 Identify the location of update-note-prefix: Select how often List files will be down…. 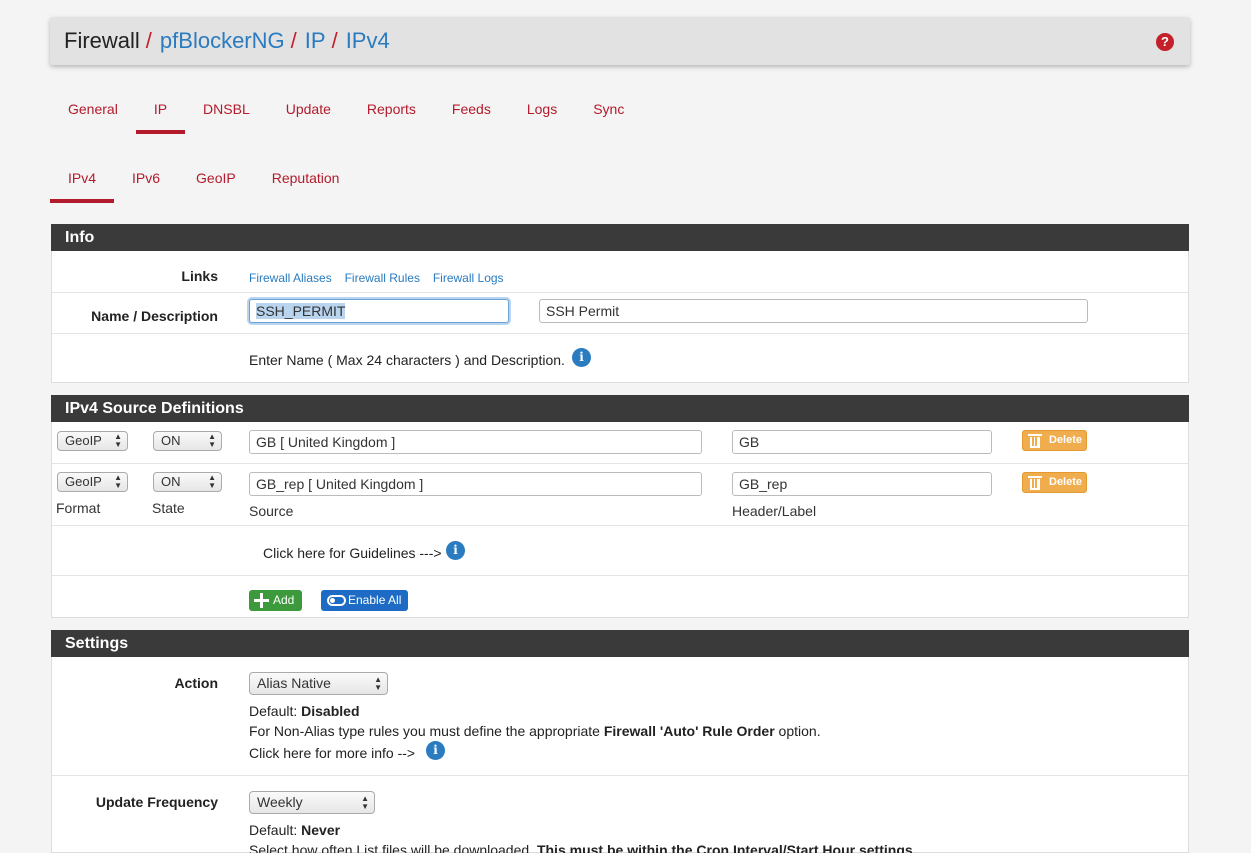
(391, 847).